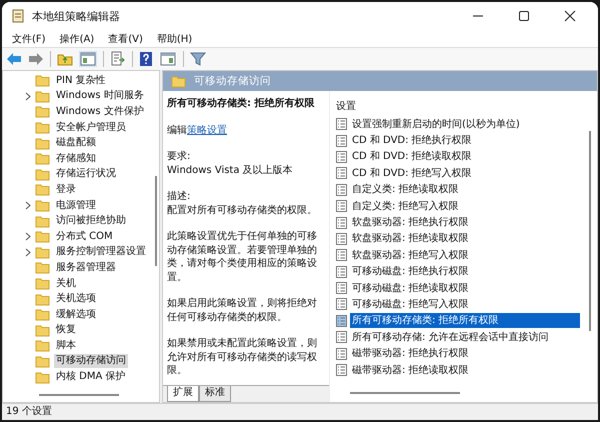 Image resolution: width=600 pixels, height=422 pixels. I want to click on tree-item: 登录, so click(66, 189).